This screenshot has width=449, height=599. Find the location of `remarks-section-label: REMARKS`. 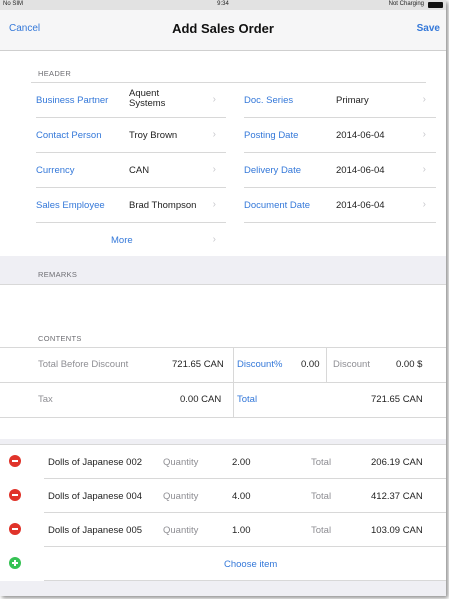

remarks-section-label: REMARKS is located at coordinates (58, 274).